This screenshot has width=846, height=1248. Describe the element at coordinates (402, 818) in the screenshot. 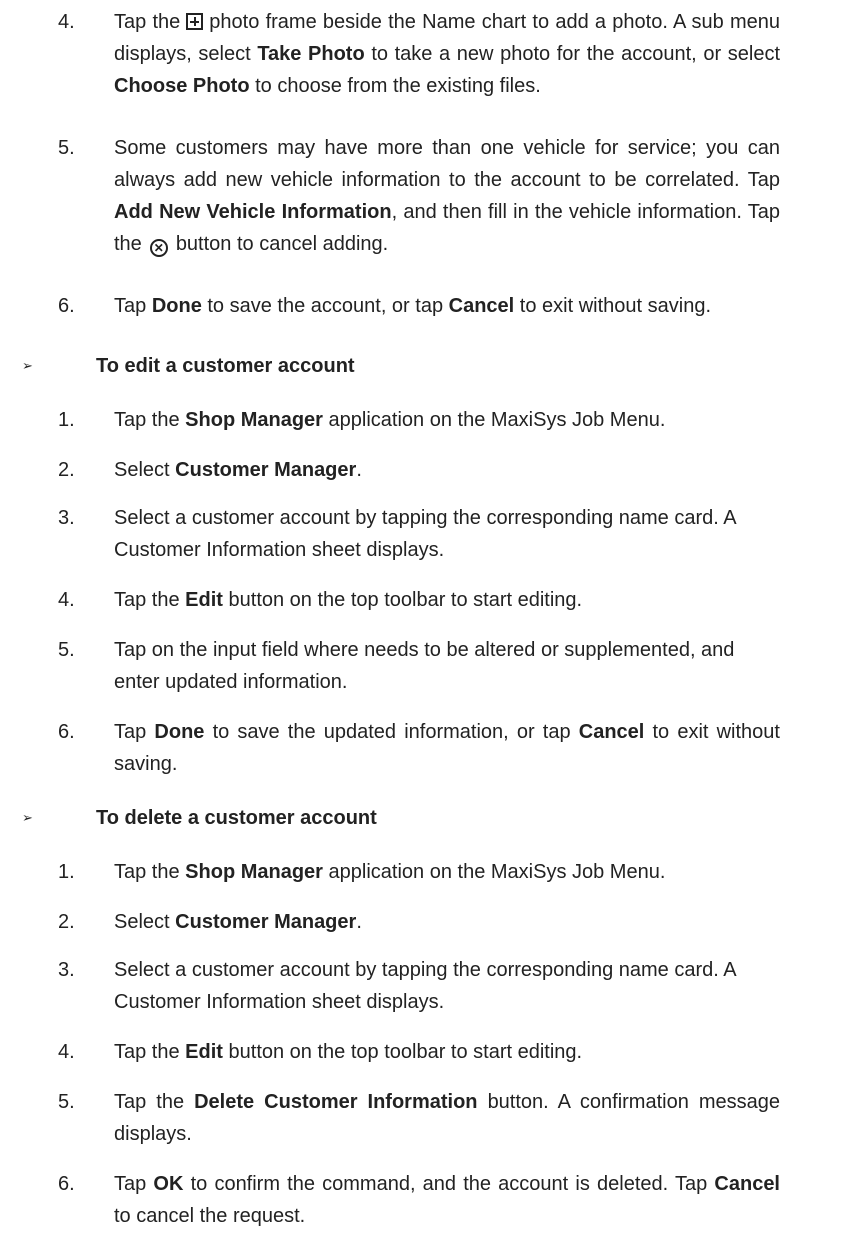

I see `delete-section-heading: ➢ To delete a customer account` at that location.